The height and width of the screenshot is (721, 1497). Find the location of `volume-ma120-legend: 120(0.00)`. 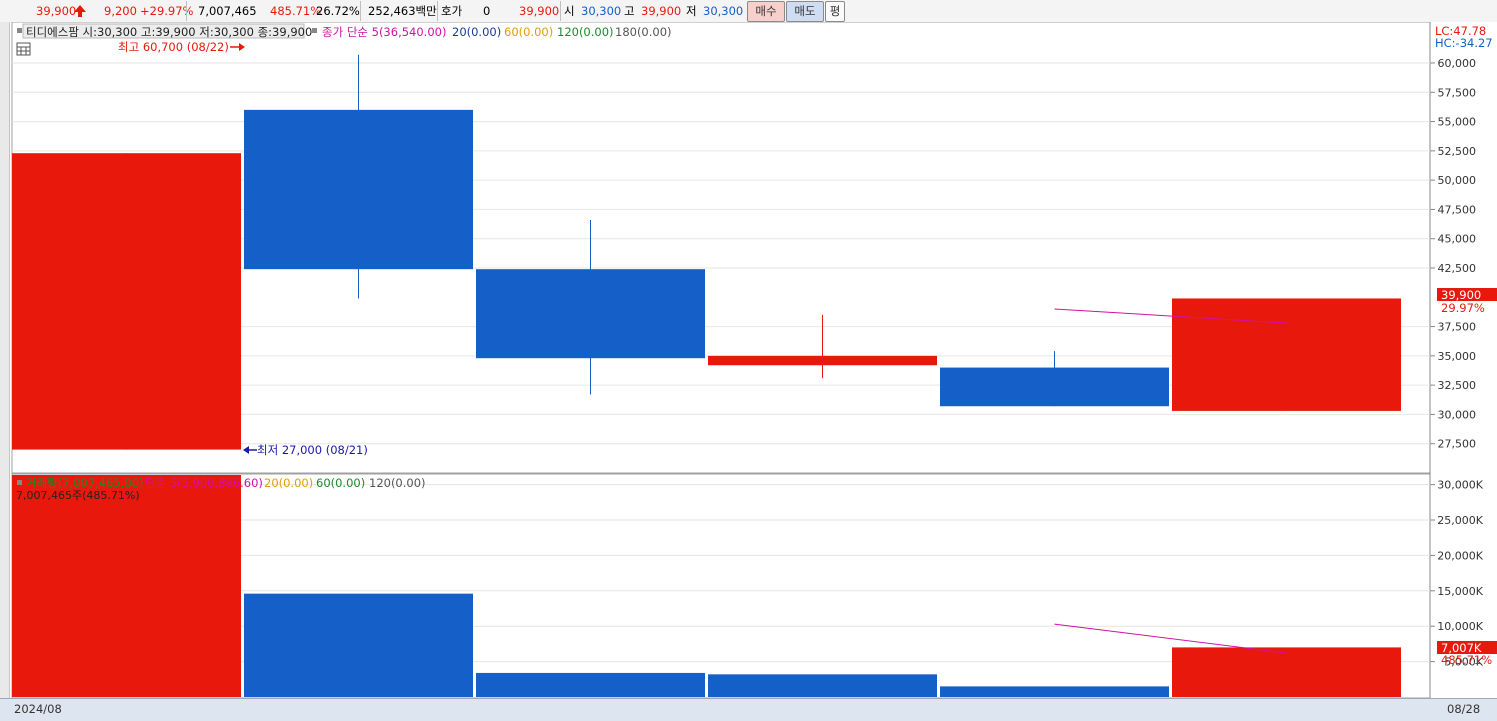

volume-ma120-legend: 120(0.00) is located at coordinates (397, 483).